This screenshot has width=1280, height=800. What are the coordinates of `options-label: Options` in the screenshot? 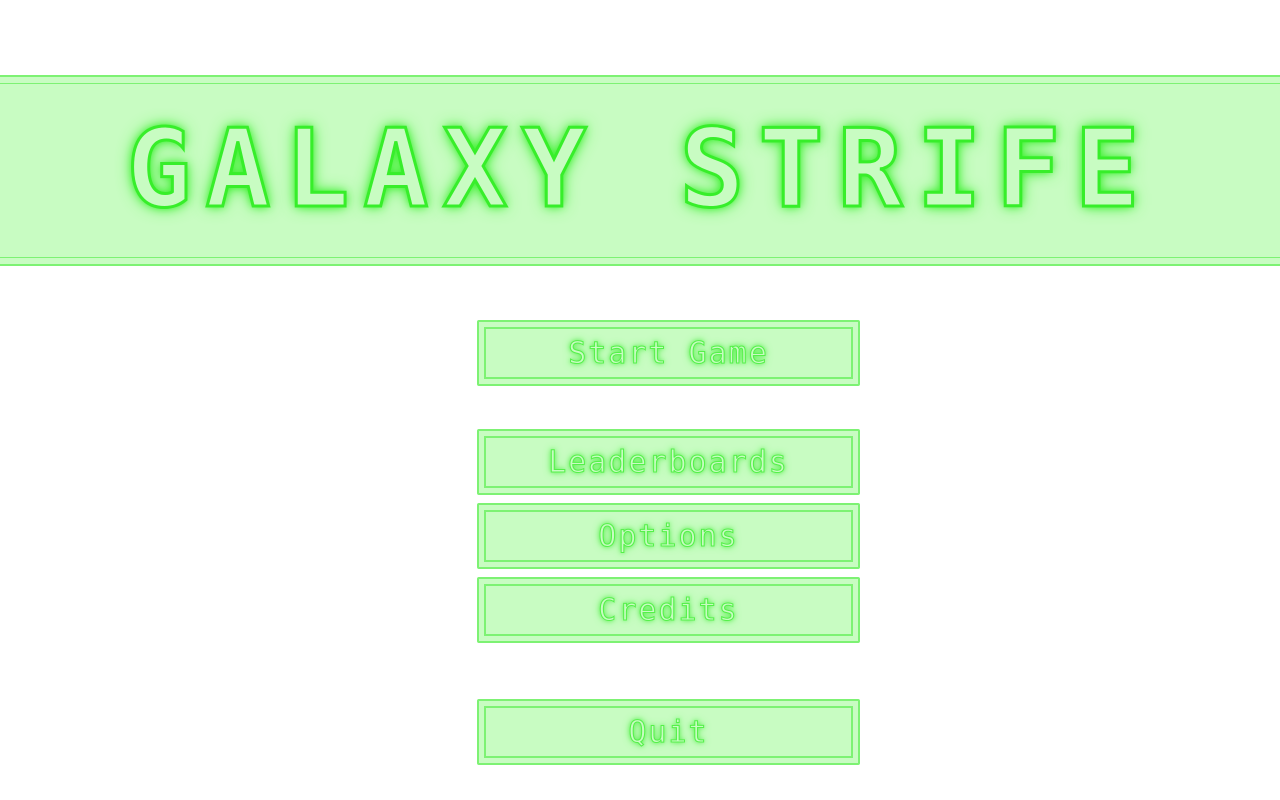 It's located at (668, 536).